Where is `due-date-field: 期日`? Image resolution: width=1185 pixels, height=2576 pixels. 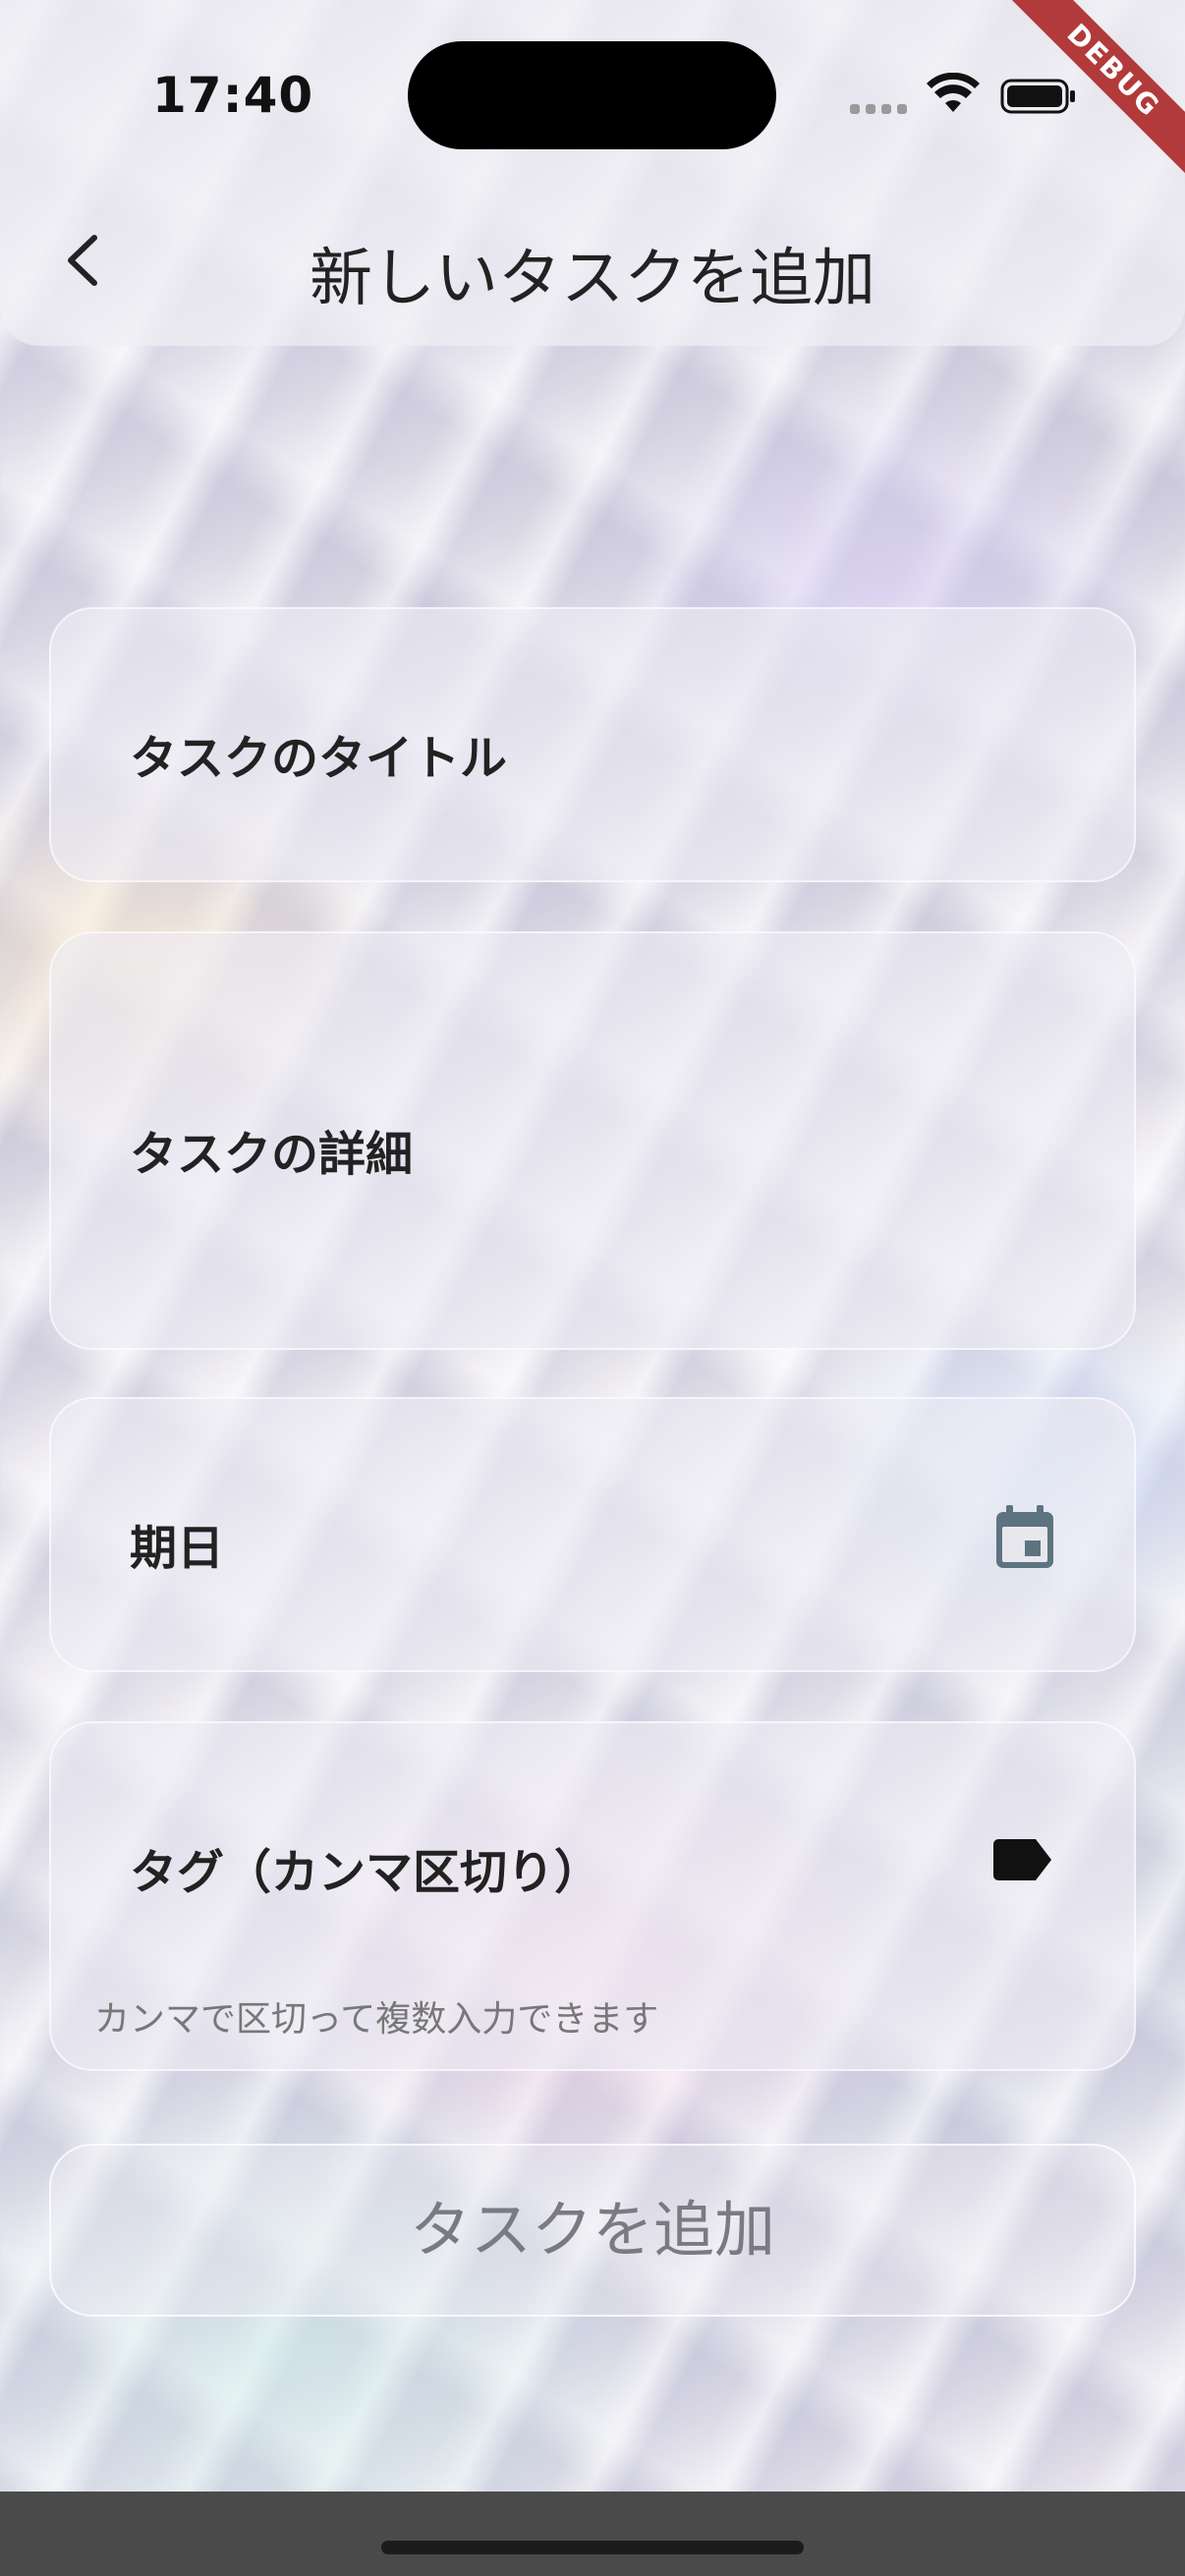
due-date-field: 期日 is located at coordinates (592, 1534).